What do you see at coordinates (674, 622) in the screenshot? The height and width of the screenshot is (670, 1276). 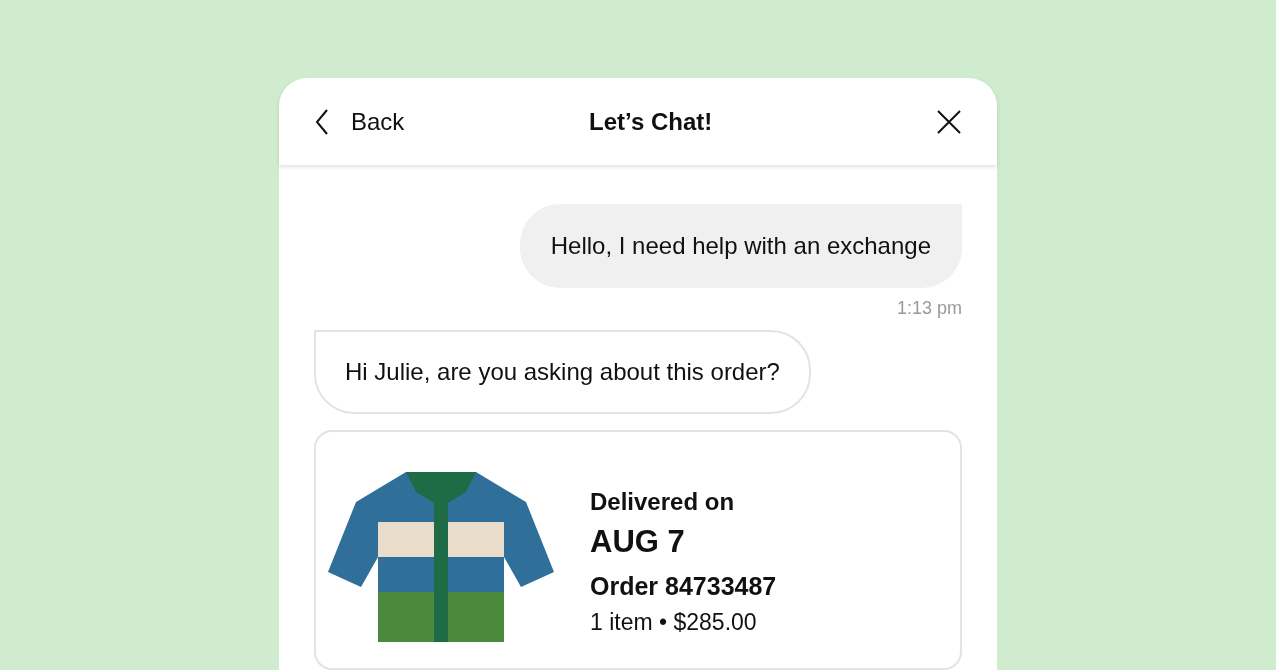 I see `order-summary: 1 item • $285.00` at bounding box center [674, 622].